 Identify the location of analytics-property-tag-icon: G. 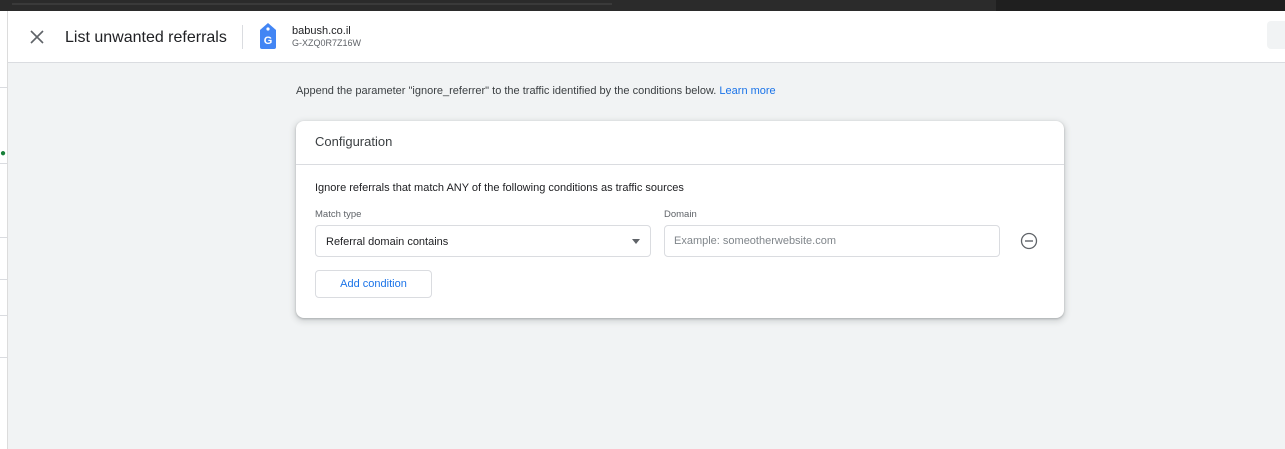
(268, 36).